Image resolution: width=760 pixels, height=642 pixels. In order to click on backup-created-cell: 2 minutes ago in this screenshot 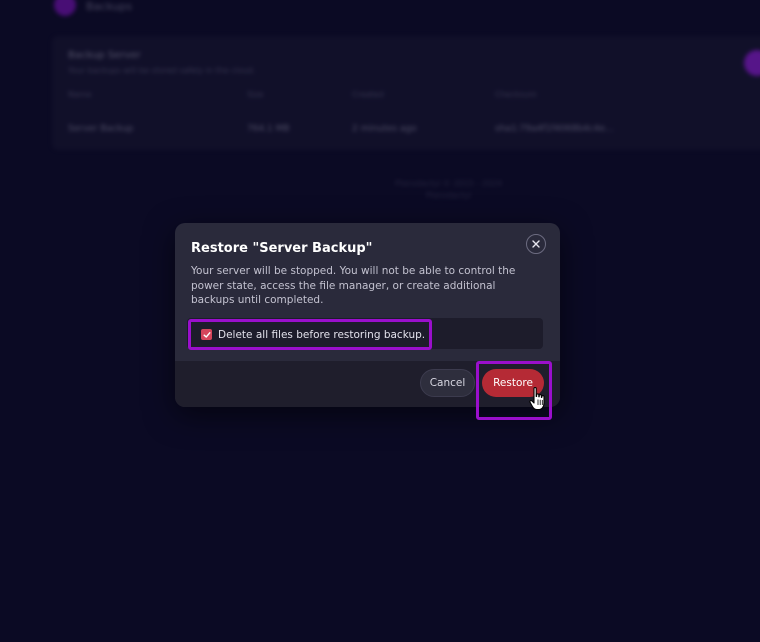, I will do `click(384, 129)`.